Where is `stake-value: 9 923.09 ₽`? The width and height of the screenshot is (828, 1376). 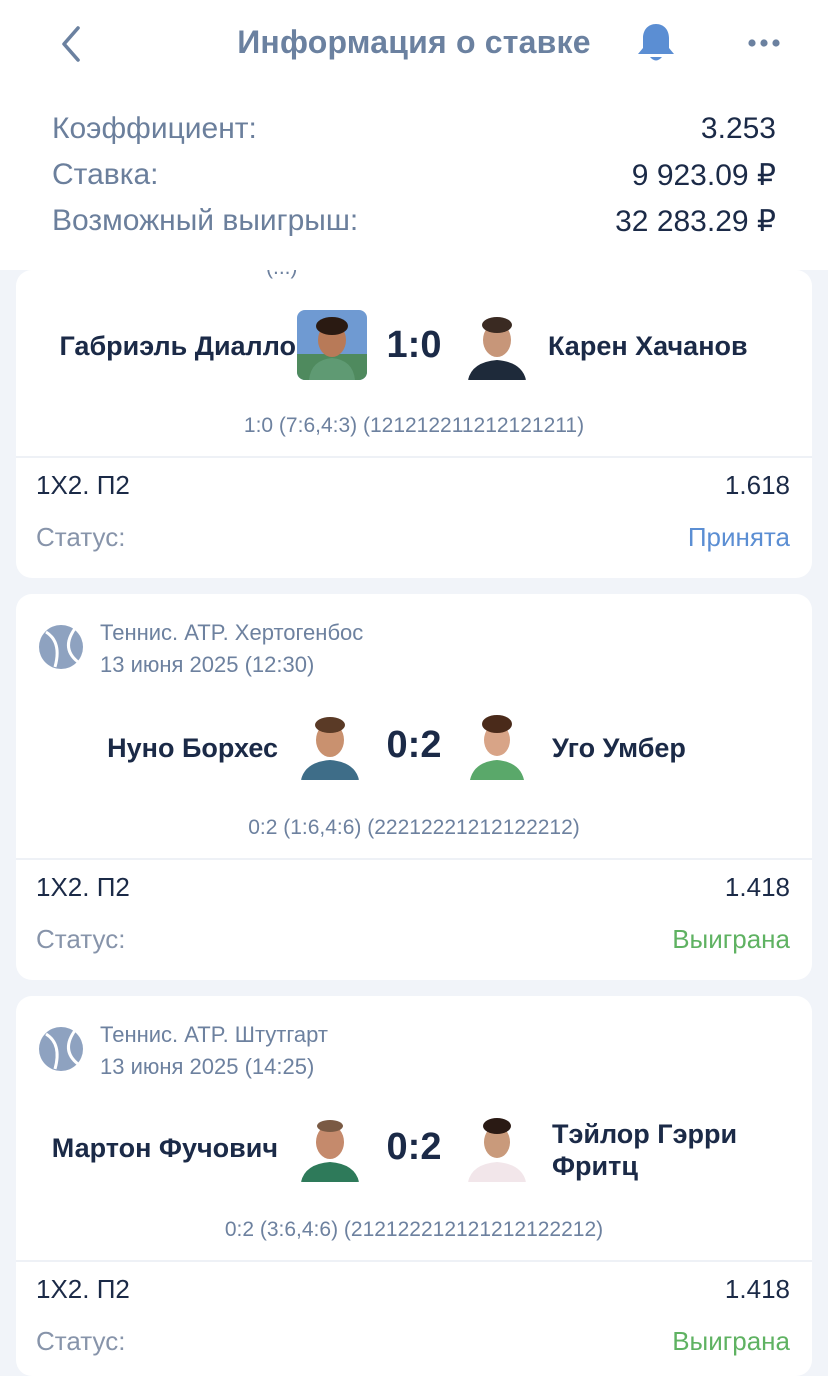 stake-value: 9 923.09 ₽ is located at coordinates (703, 175).